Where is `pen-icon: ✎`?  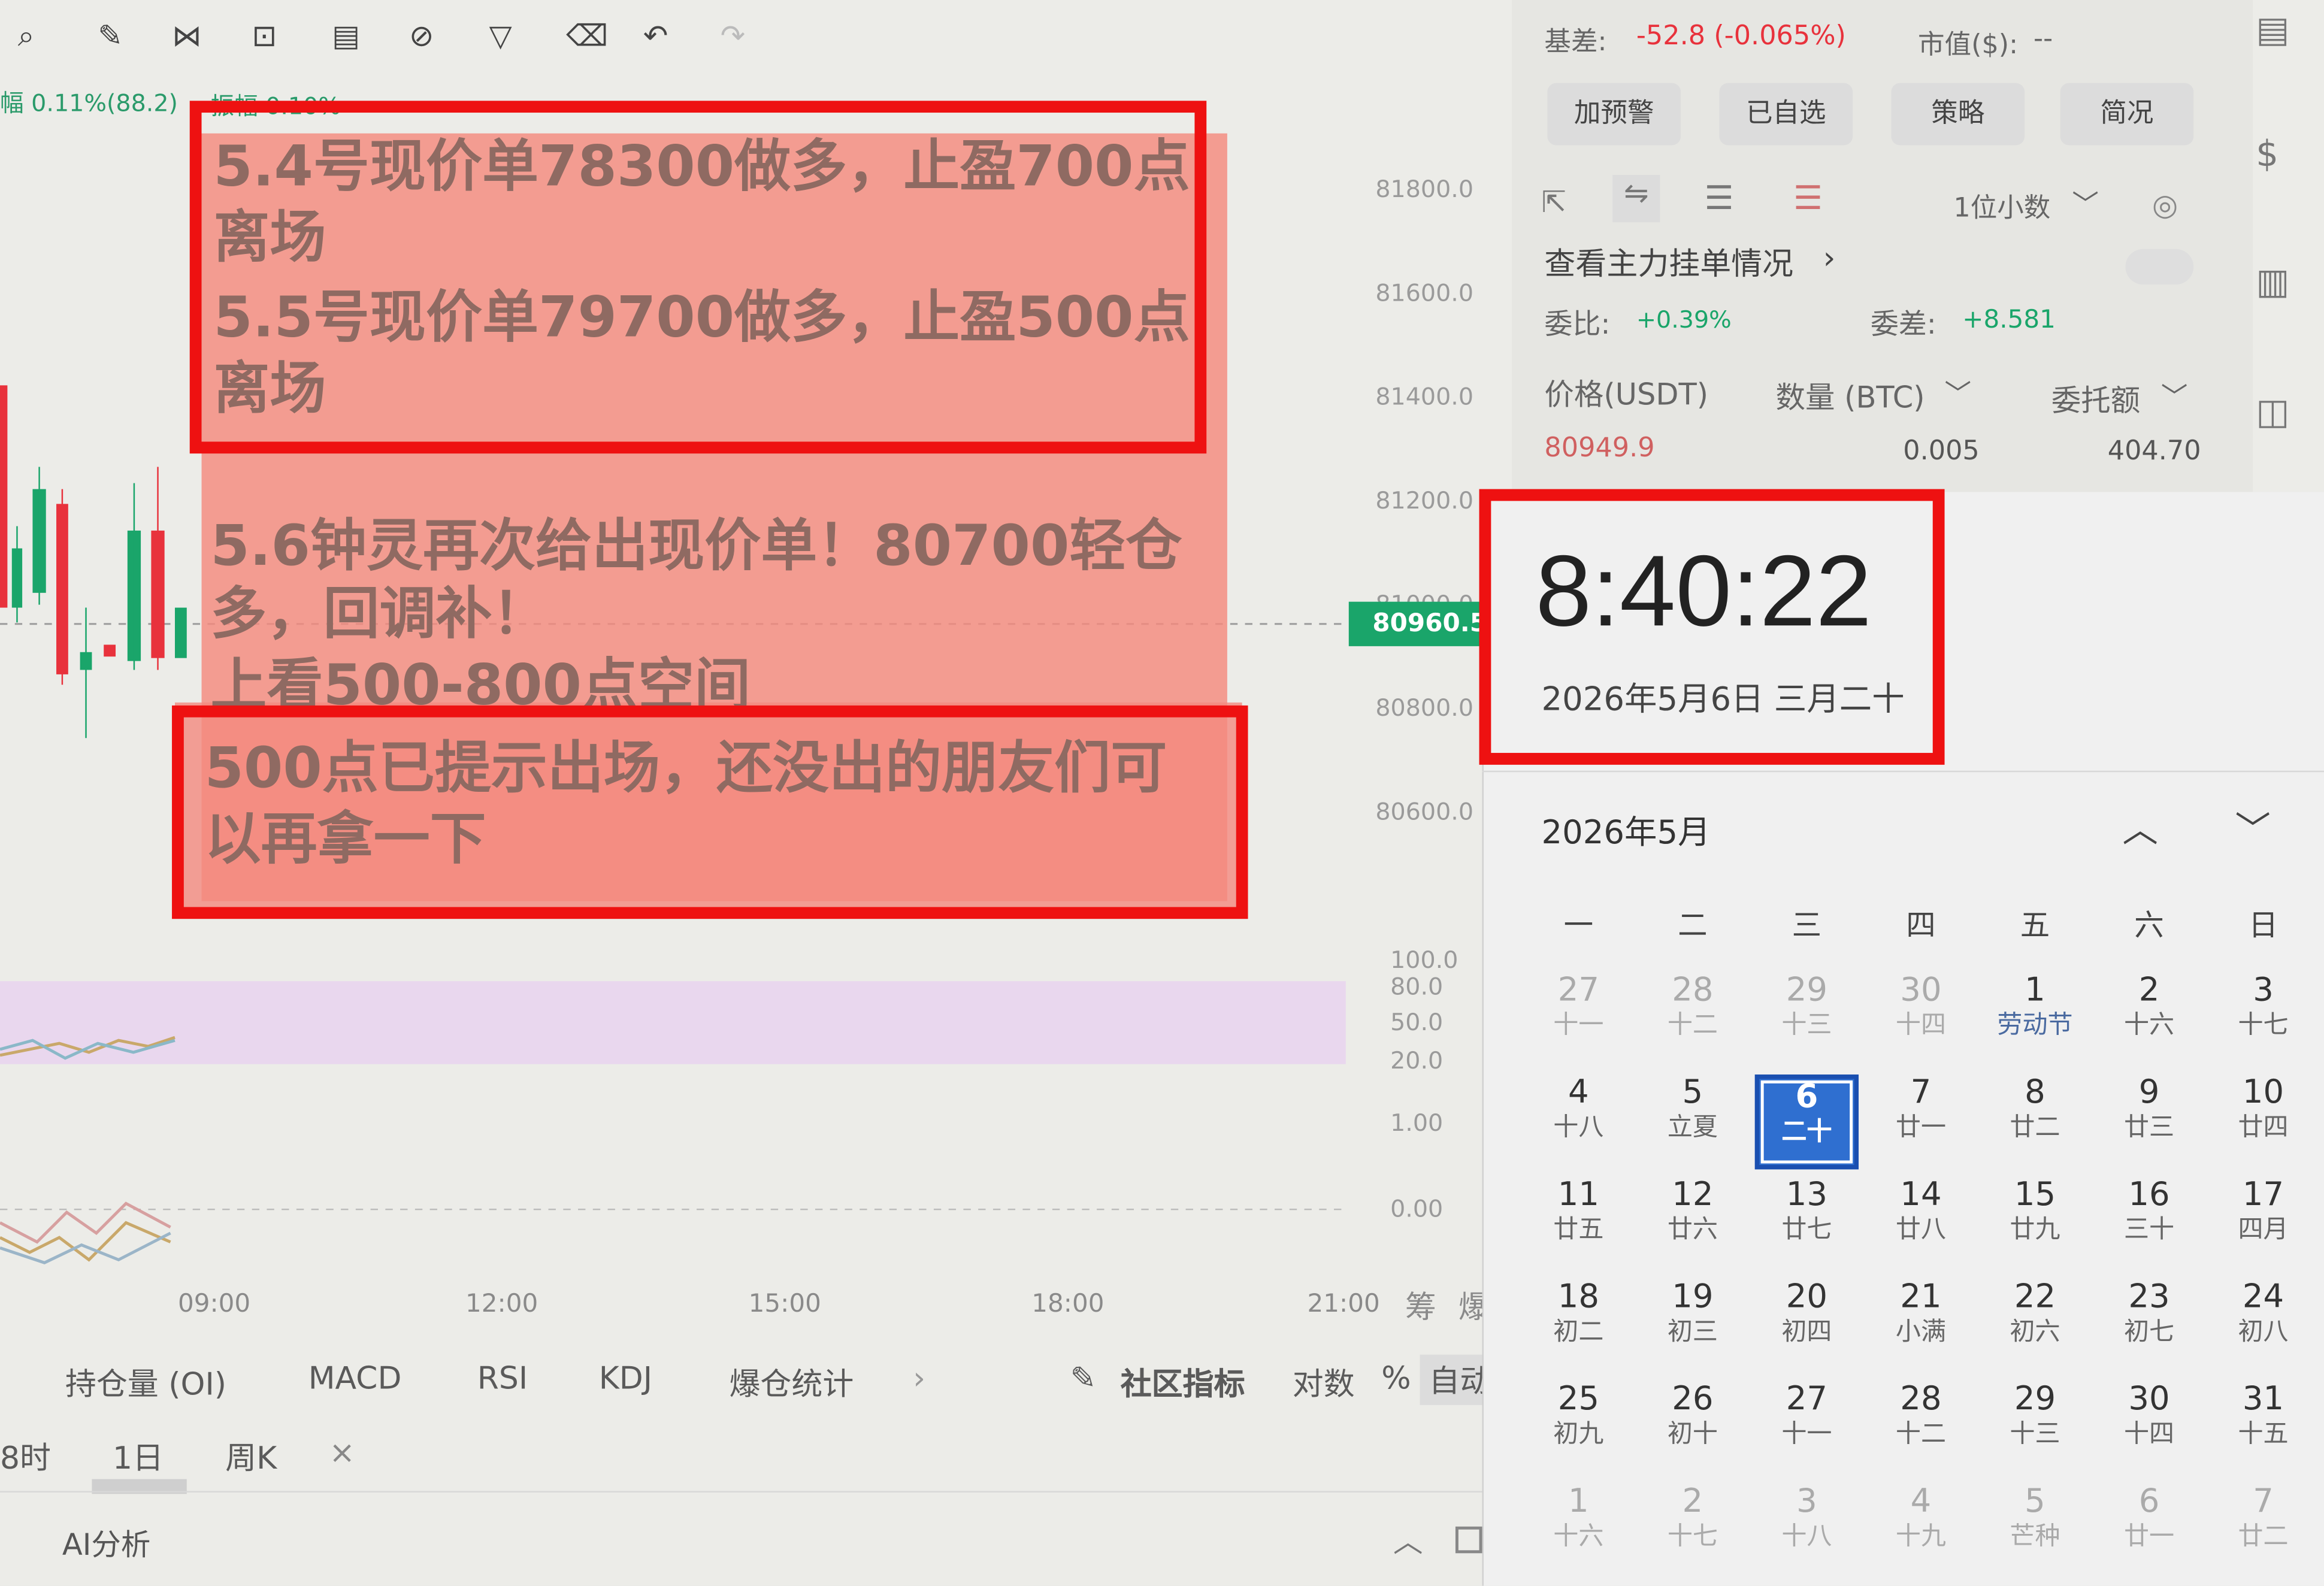 pen-icon: ✎ is located at coordinates (110, 36).